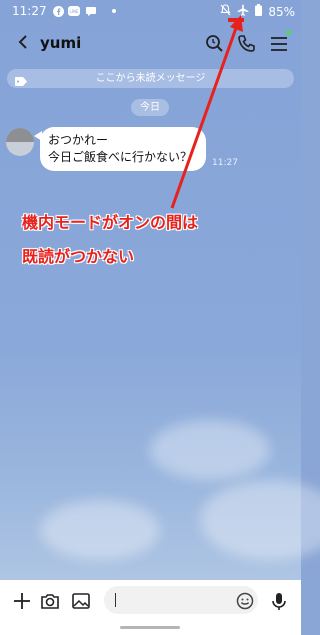 The height and width of the screenshot is (635, 320). What do you see at coordinates (22, 601) in the screenshot?
I see `plus-icon` at bounding box center [22, 601].